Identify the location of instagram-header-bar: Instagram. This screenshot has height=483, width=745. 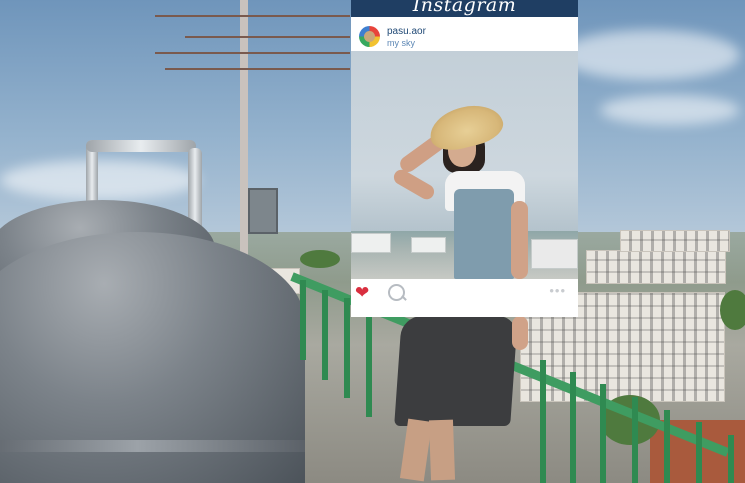
(464, 8).